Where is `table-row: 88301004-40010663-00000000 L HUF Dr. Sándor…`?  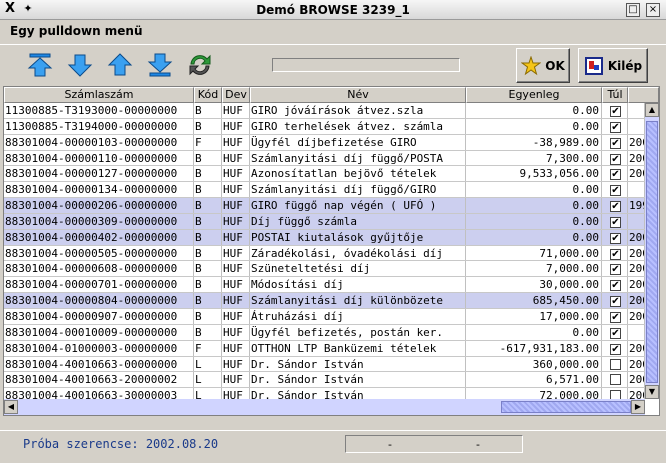
table-row: 88301004-40010663-00000000 L HUF Dr. Sándor… is located at coordinates (324, 364).